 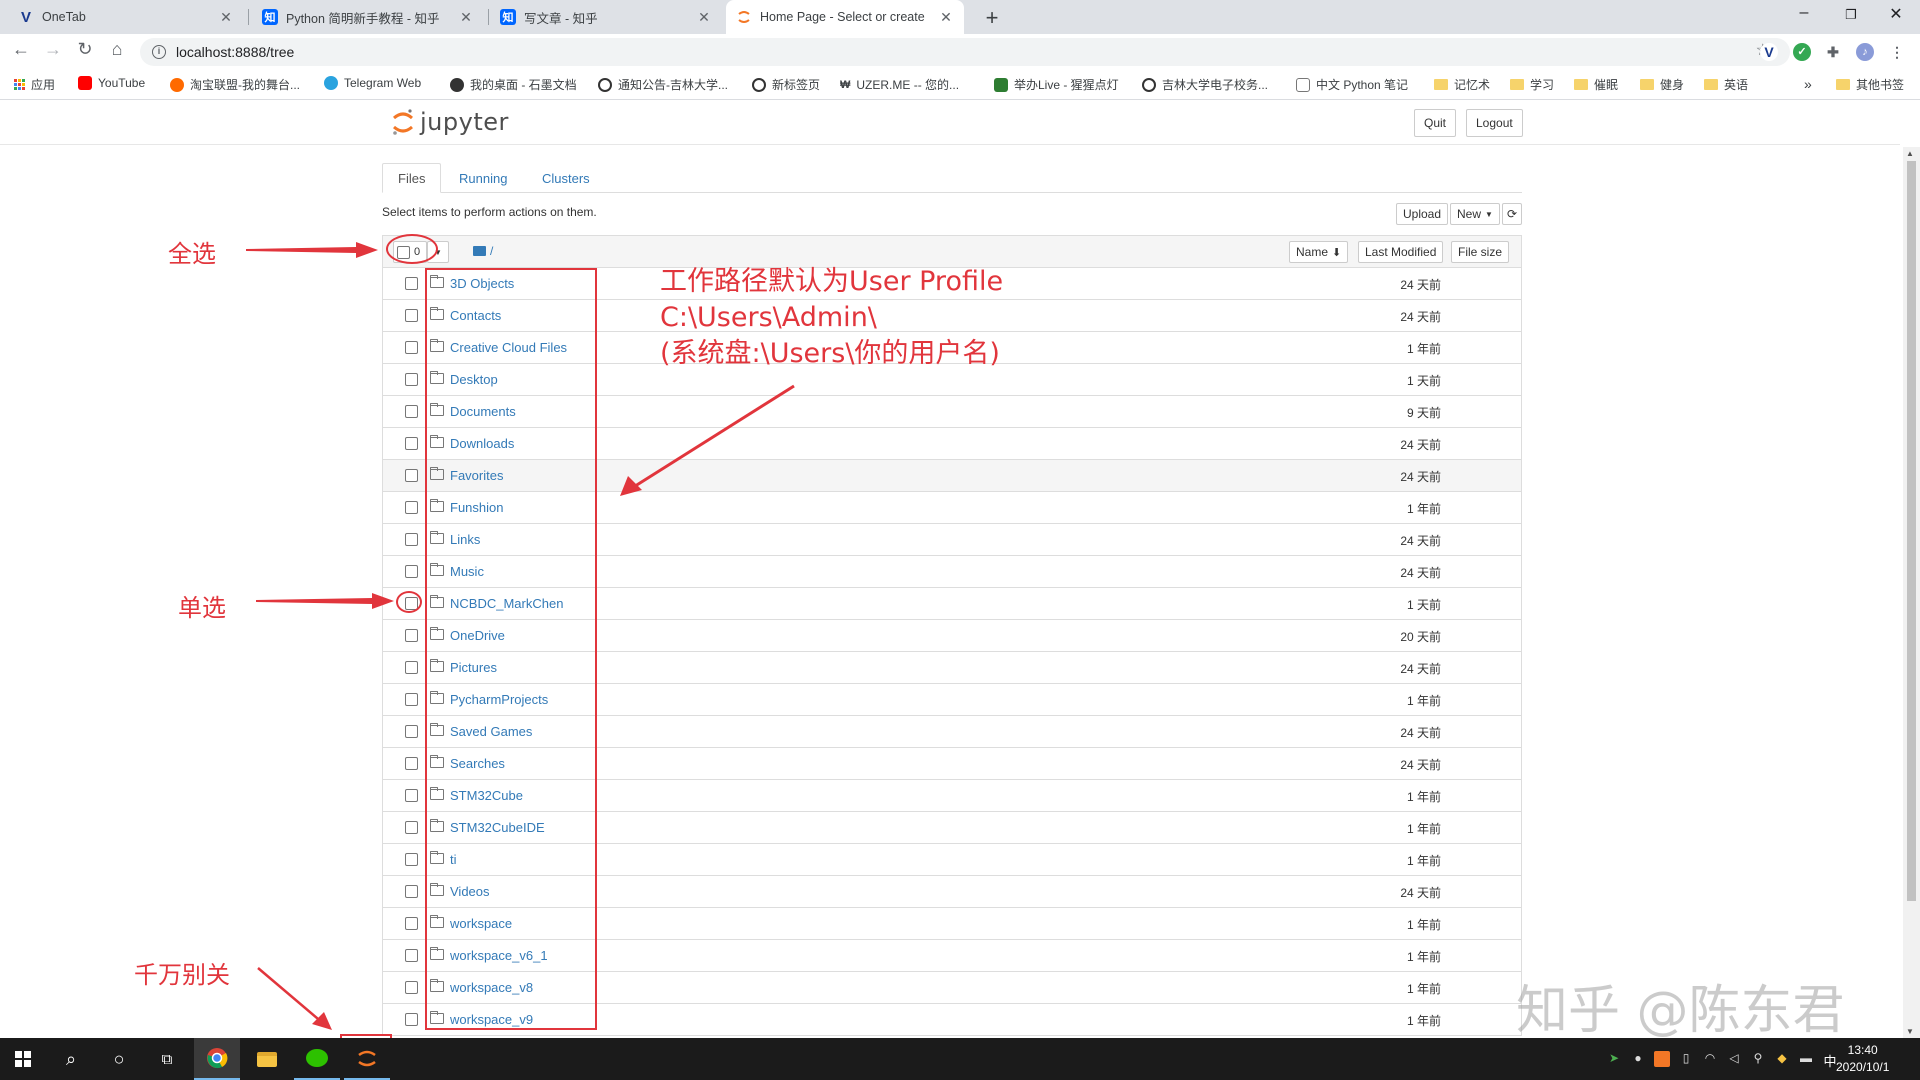 I want to click on jupyter-logo: jupyter, so click(x=450, y=122).